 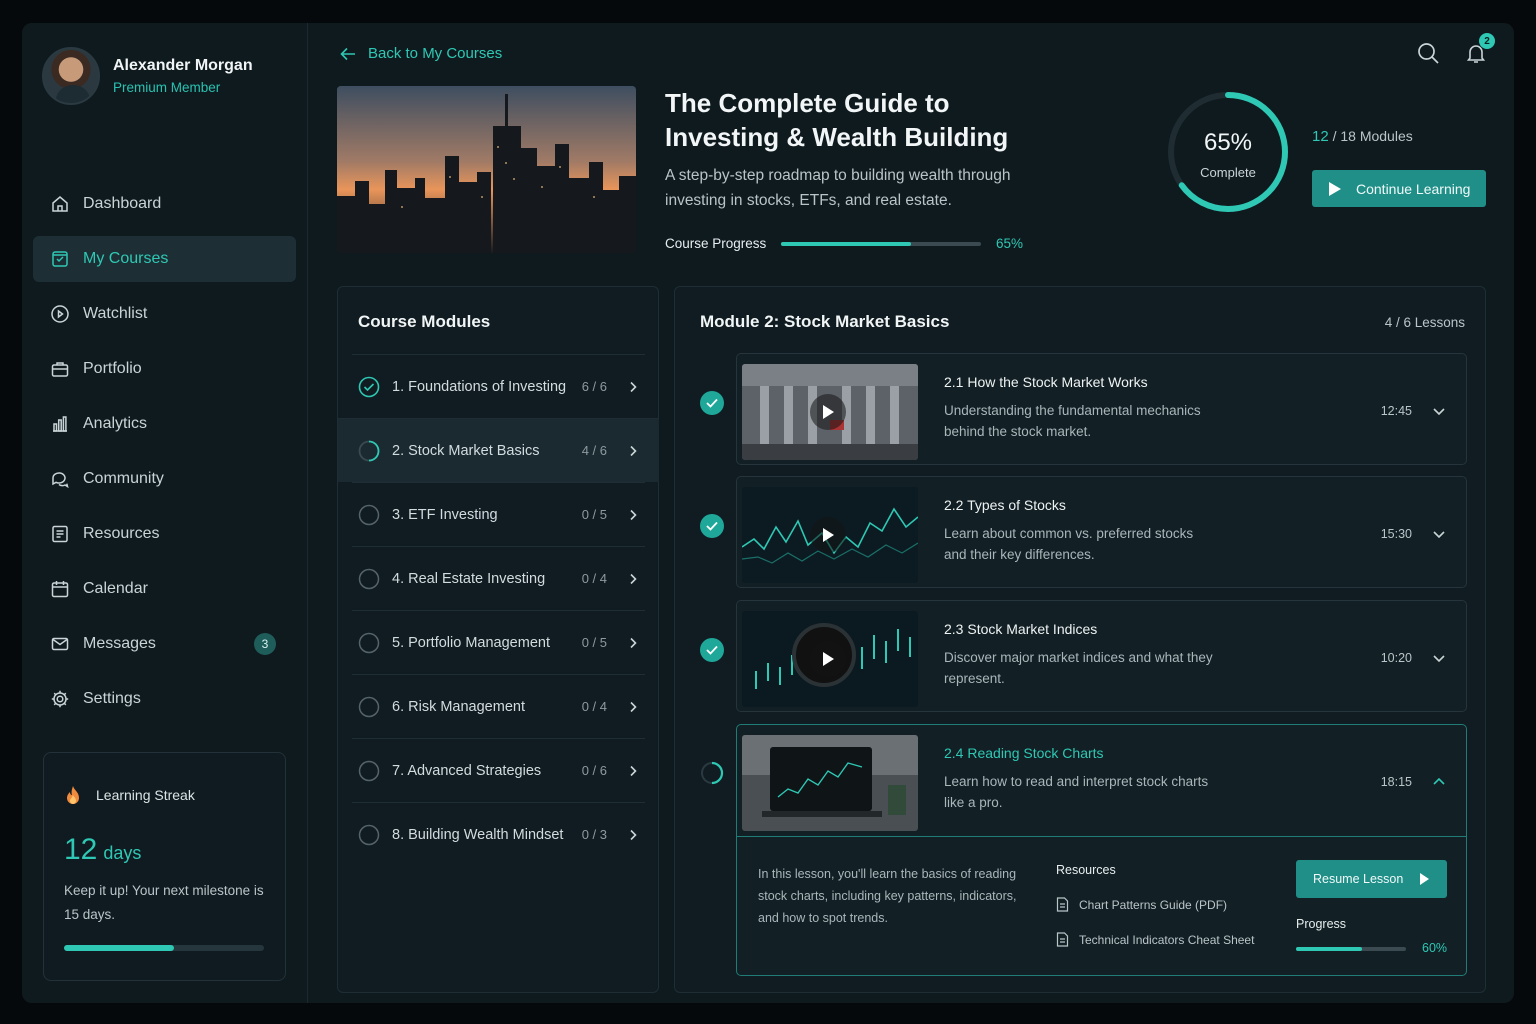 I want to click on sidebar-item-label: My Courses, so click(x=126, y=258).